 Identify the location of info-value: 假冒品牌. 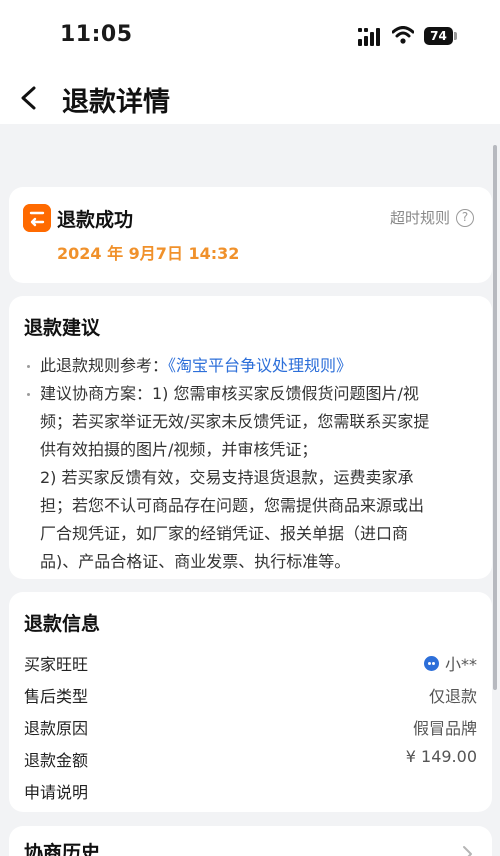
(444, 728).